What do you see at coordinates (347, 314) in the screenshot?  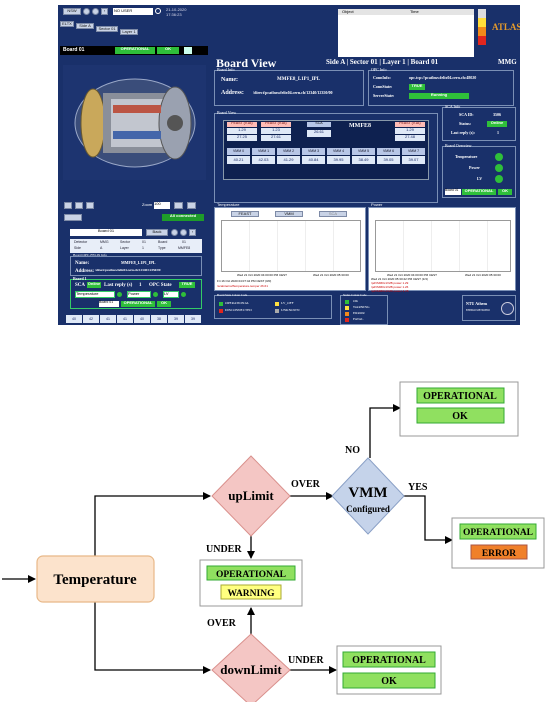 I see `status-error-swatch` at bounding box center [347, 314].